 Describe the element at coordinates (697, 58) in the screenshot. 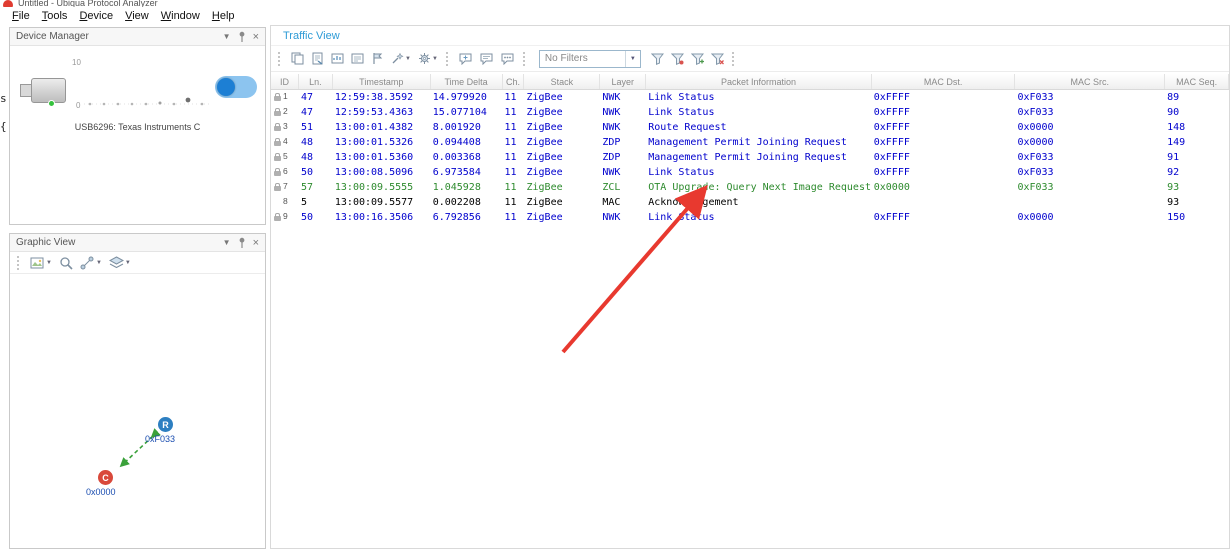

I see `edit-filters-icon` at that location.